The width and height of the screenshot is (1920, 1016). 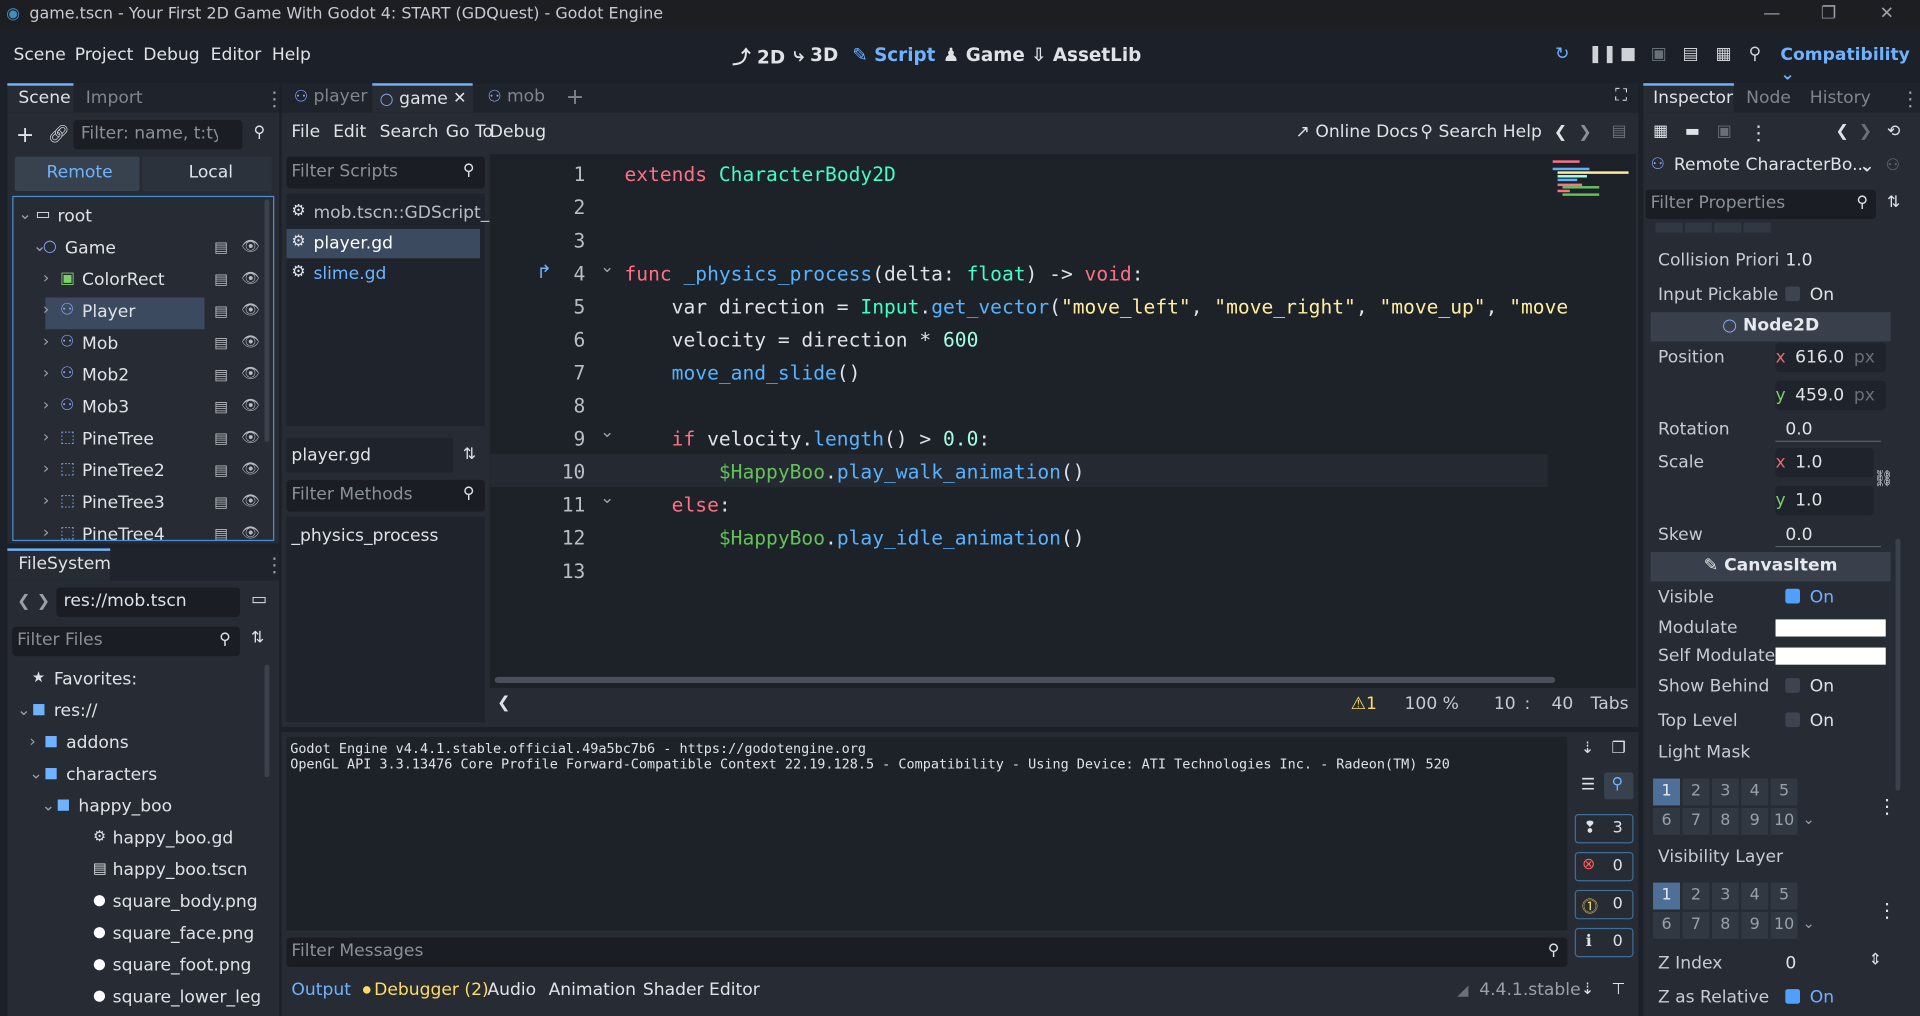 What do you see at coordinates (1893, 131) in the screenshot?
I see `object-history-icon: ⟲` at bounding box center [1893, 131].